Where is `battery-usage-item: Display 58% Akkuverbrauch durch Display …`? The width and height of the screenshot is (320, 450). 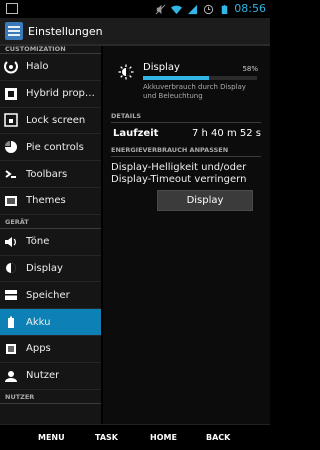
battery-usage-item: Display 58% Akkuverbrauch durch Display … is located at coordinates (186, 81).